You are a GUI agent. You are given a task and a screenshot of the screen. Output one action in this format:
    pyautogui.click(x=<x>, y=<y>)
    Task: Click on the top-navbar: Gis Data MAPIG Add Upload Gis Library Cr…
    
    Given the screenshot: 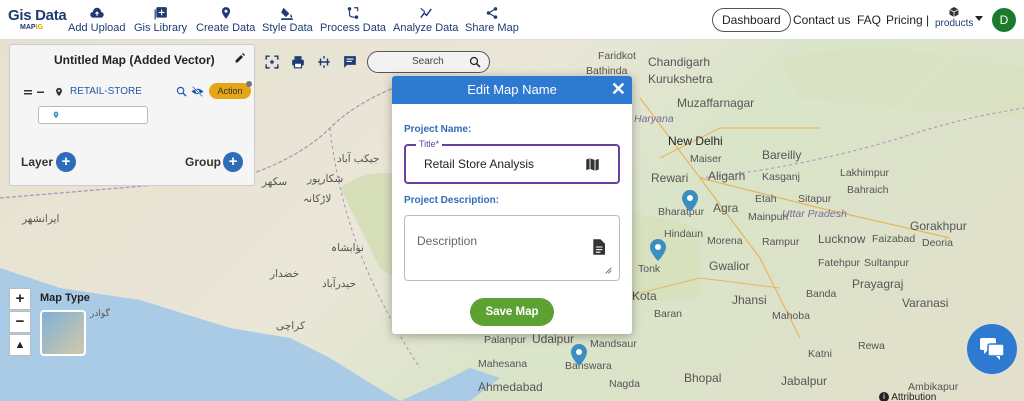 What is the action you would take?
    pyautogui.click(x=512, y=20)
    